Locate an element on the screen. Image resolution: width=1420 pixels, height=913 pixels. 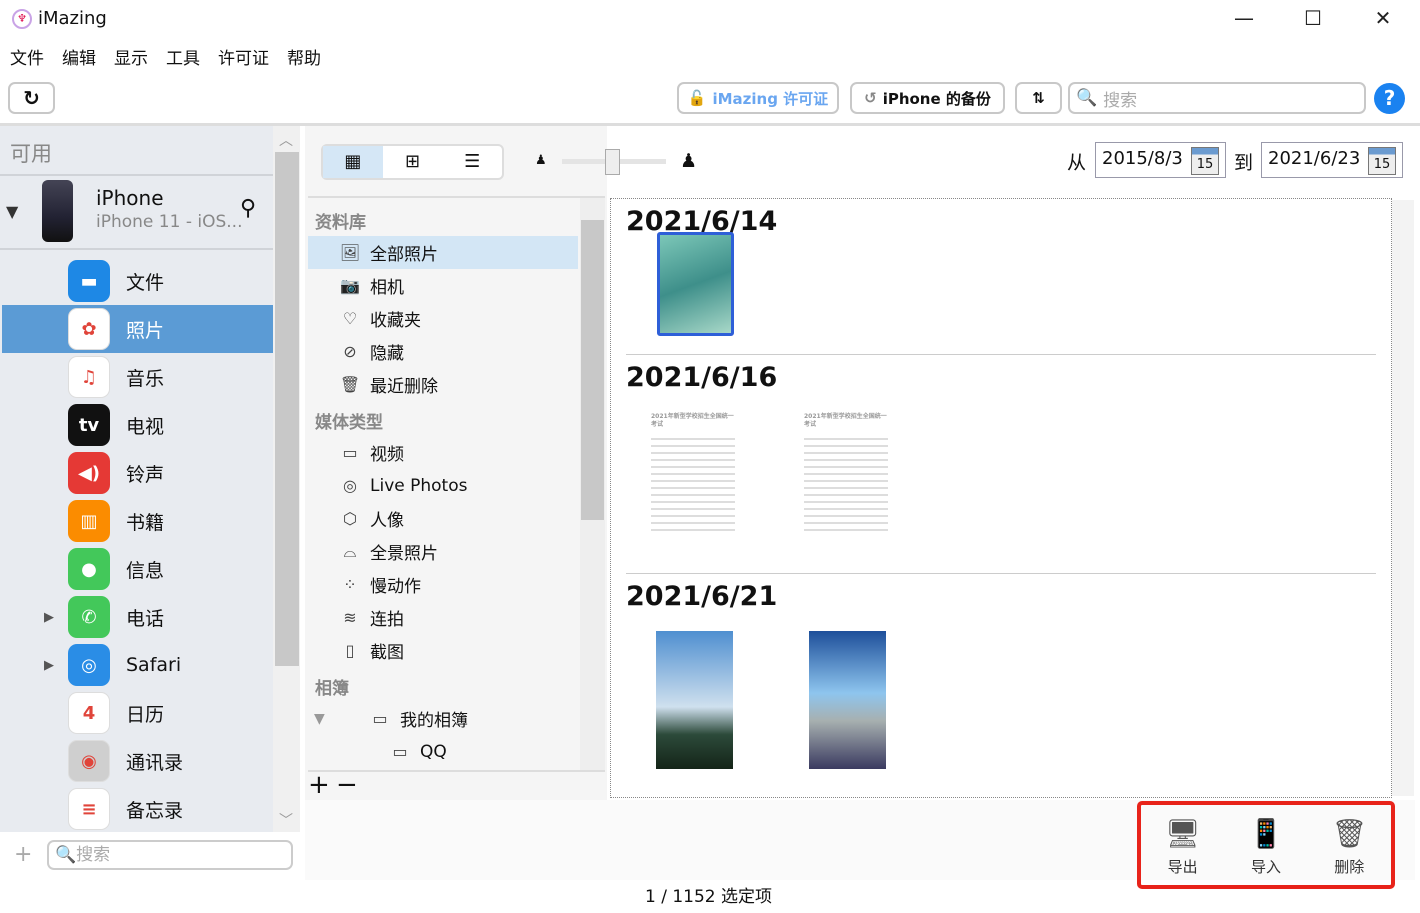
album-icon: ▭ is located at coordinates (350, 452).